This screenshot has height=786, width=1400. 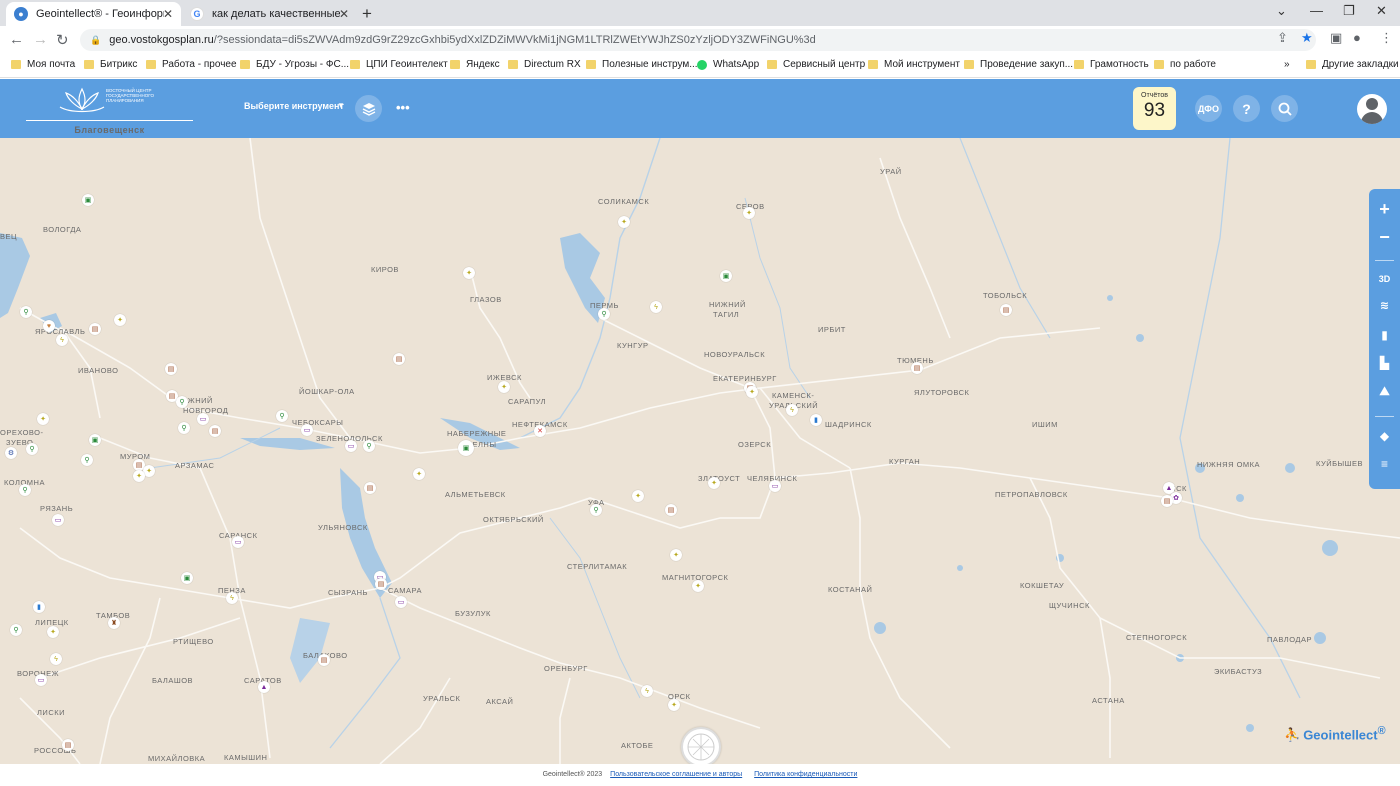 What do you see at coordinates (1384, 391) in the screenshot?
I see `chart-area-icon: ⛰` at bounding box center [1384, 391].